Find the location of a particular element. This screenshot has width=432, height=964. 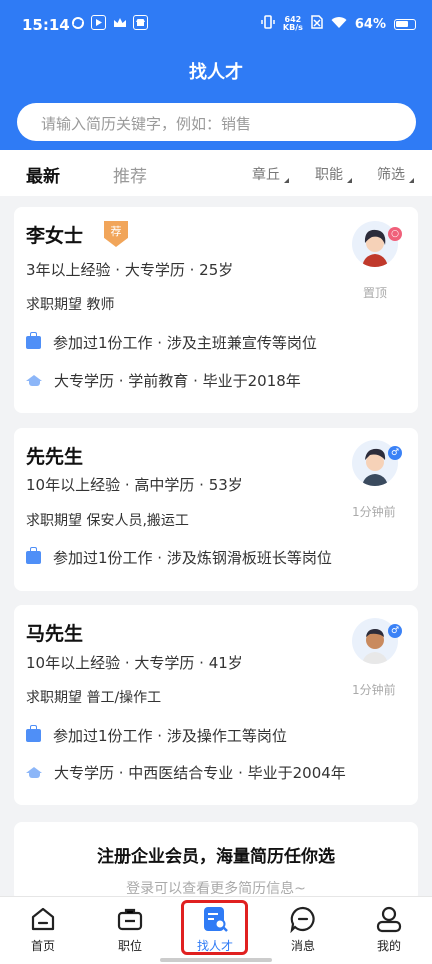

work-experience-text: 参加过1份工作 · 涉及炼钢滑板班长等岗位 is located at coordinates (192, 558).